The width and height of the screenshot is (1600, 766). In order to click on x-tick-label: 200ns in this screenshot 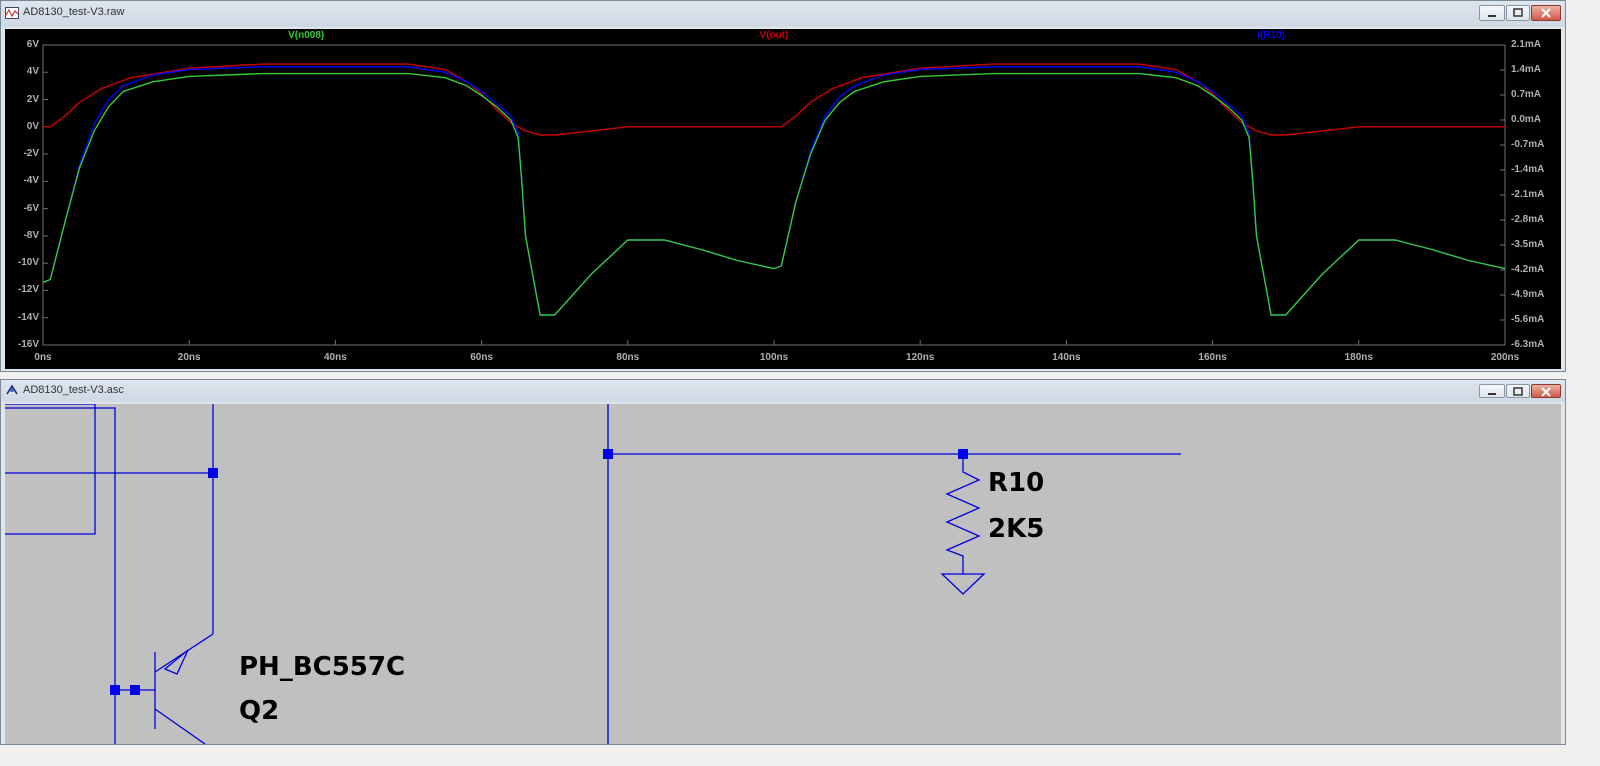, I will do `click(1505, 357)`.